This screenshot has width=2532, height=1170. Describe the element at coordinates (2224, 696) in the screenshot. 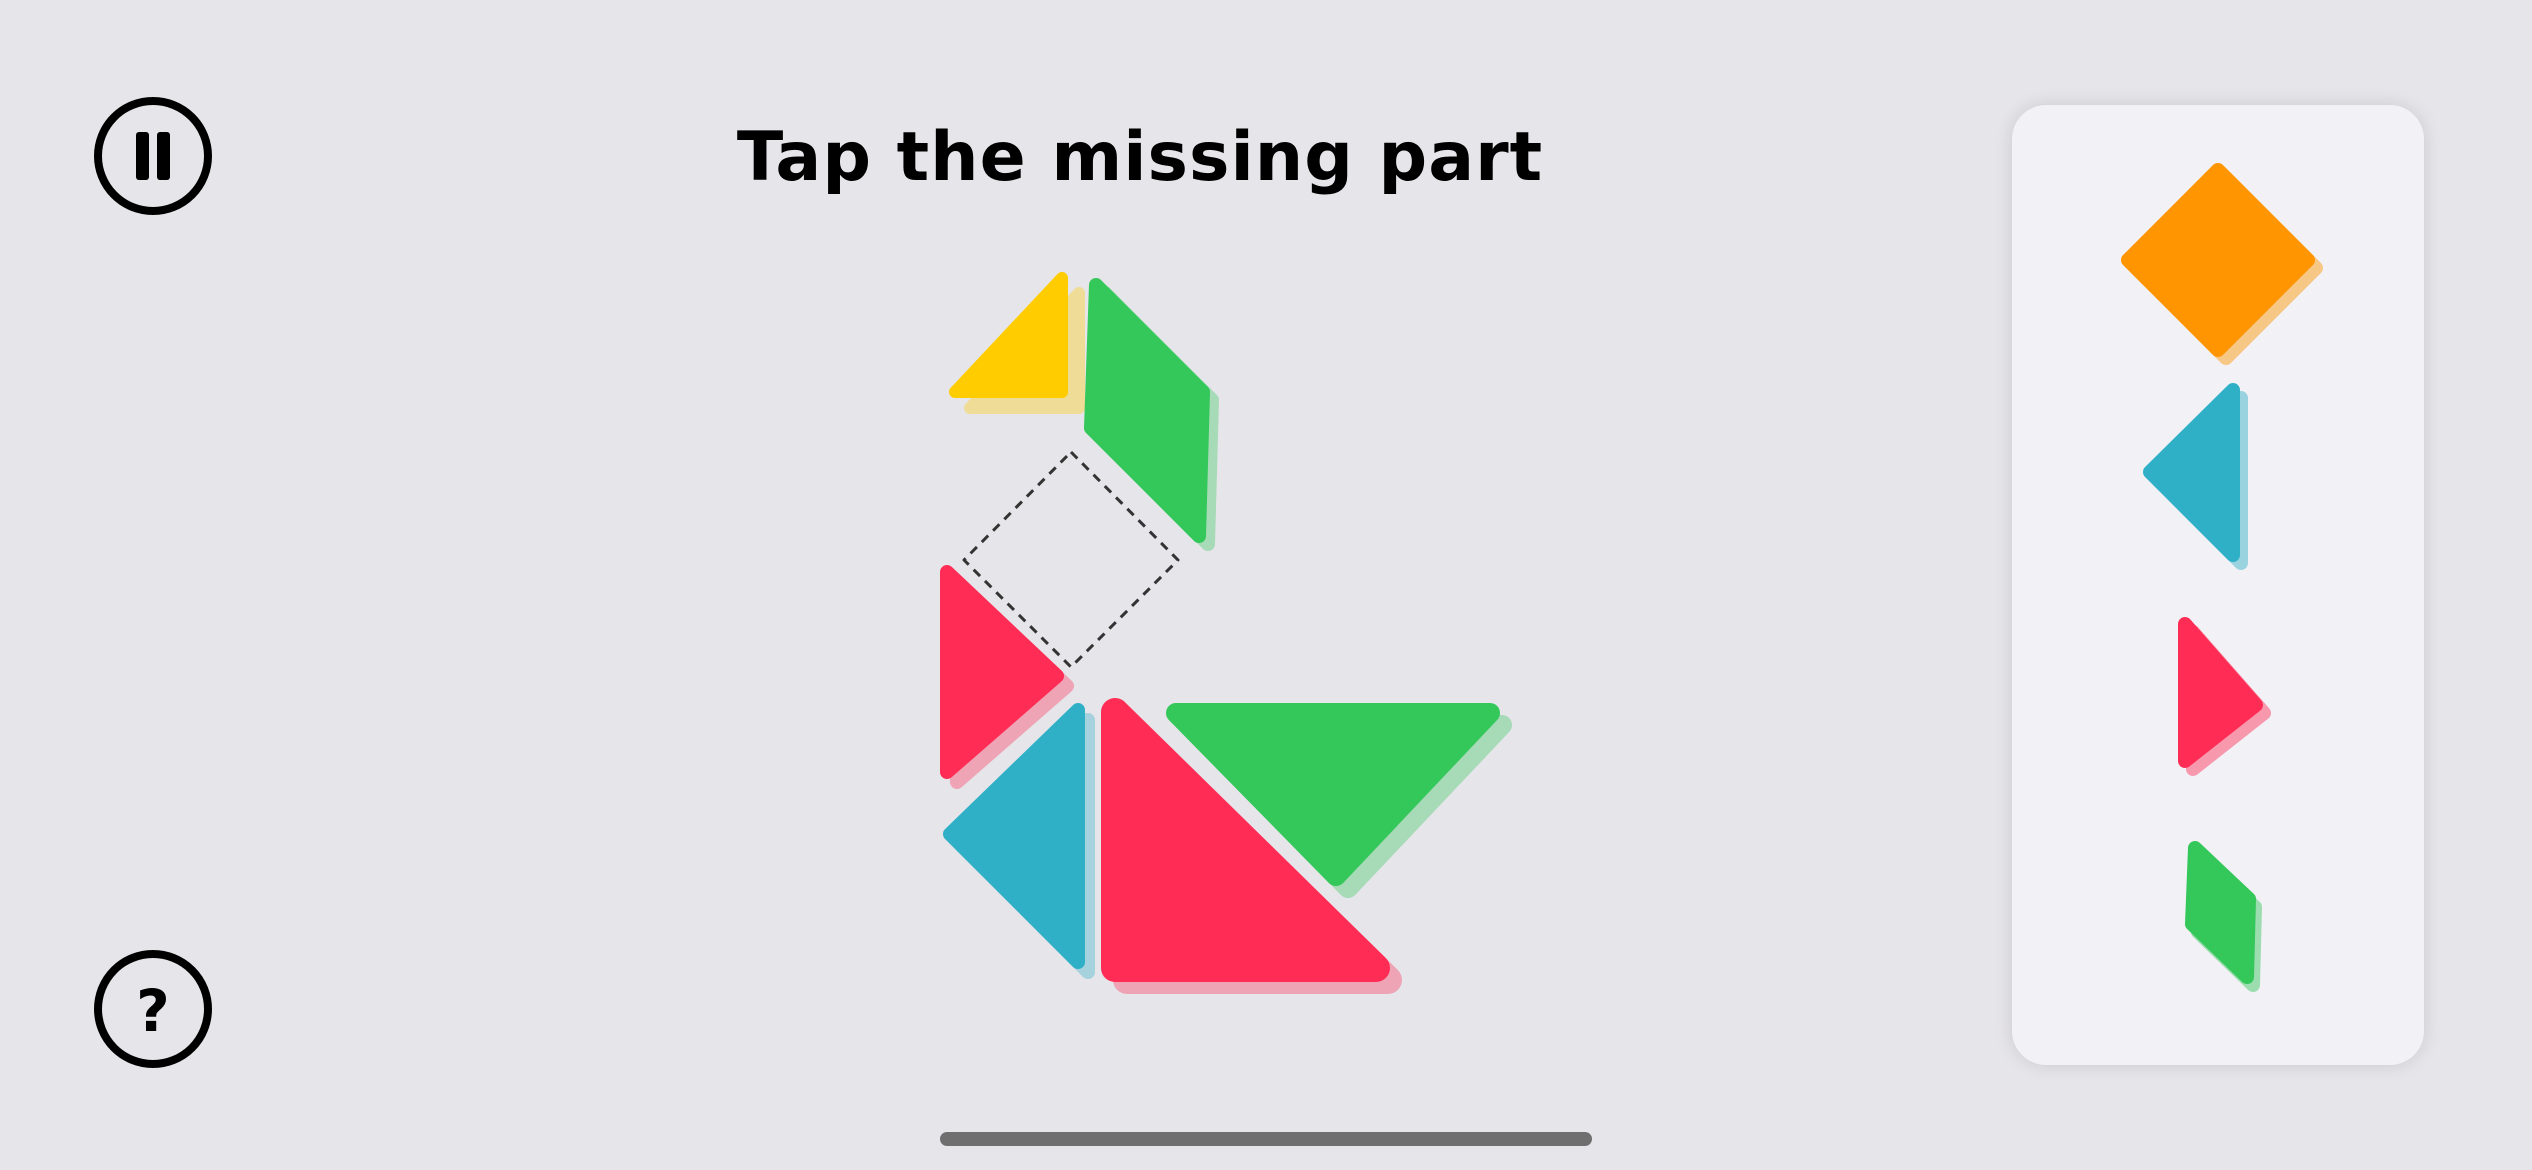

I see `option-red-triangle` at that location.